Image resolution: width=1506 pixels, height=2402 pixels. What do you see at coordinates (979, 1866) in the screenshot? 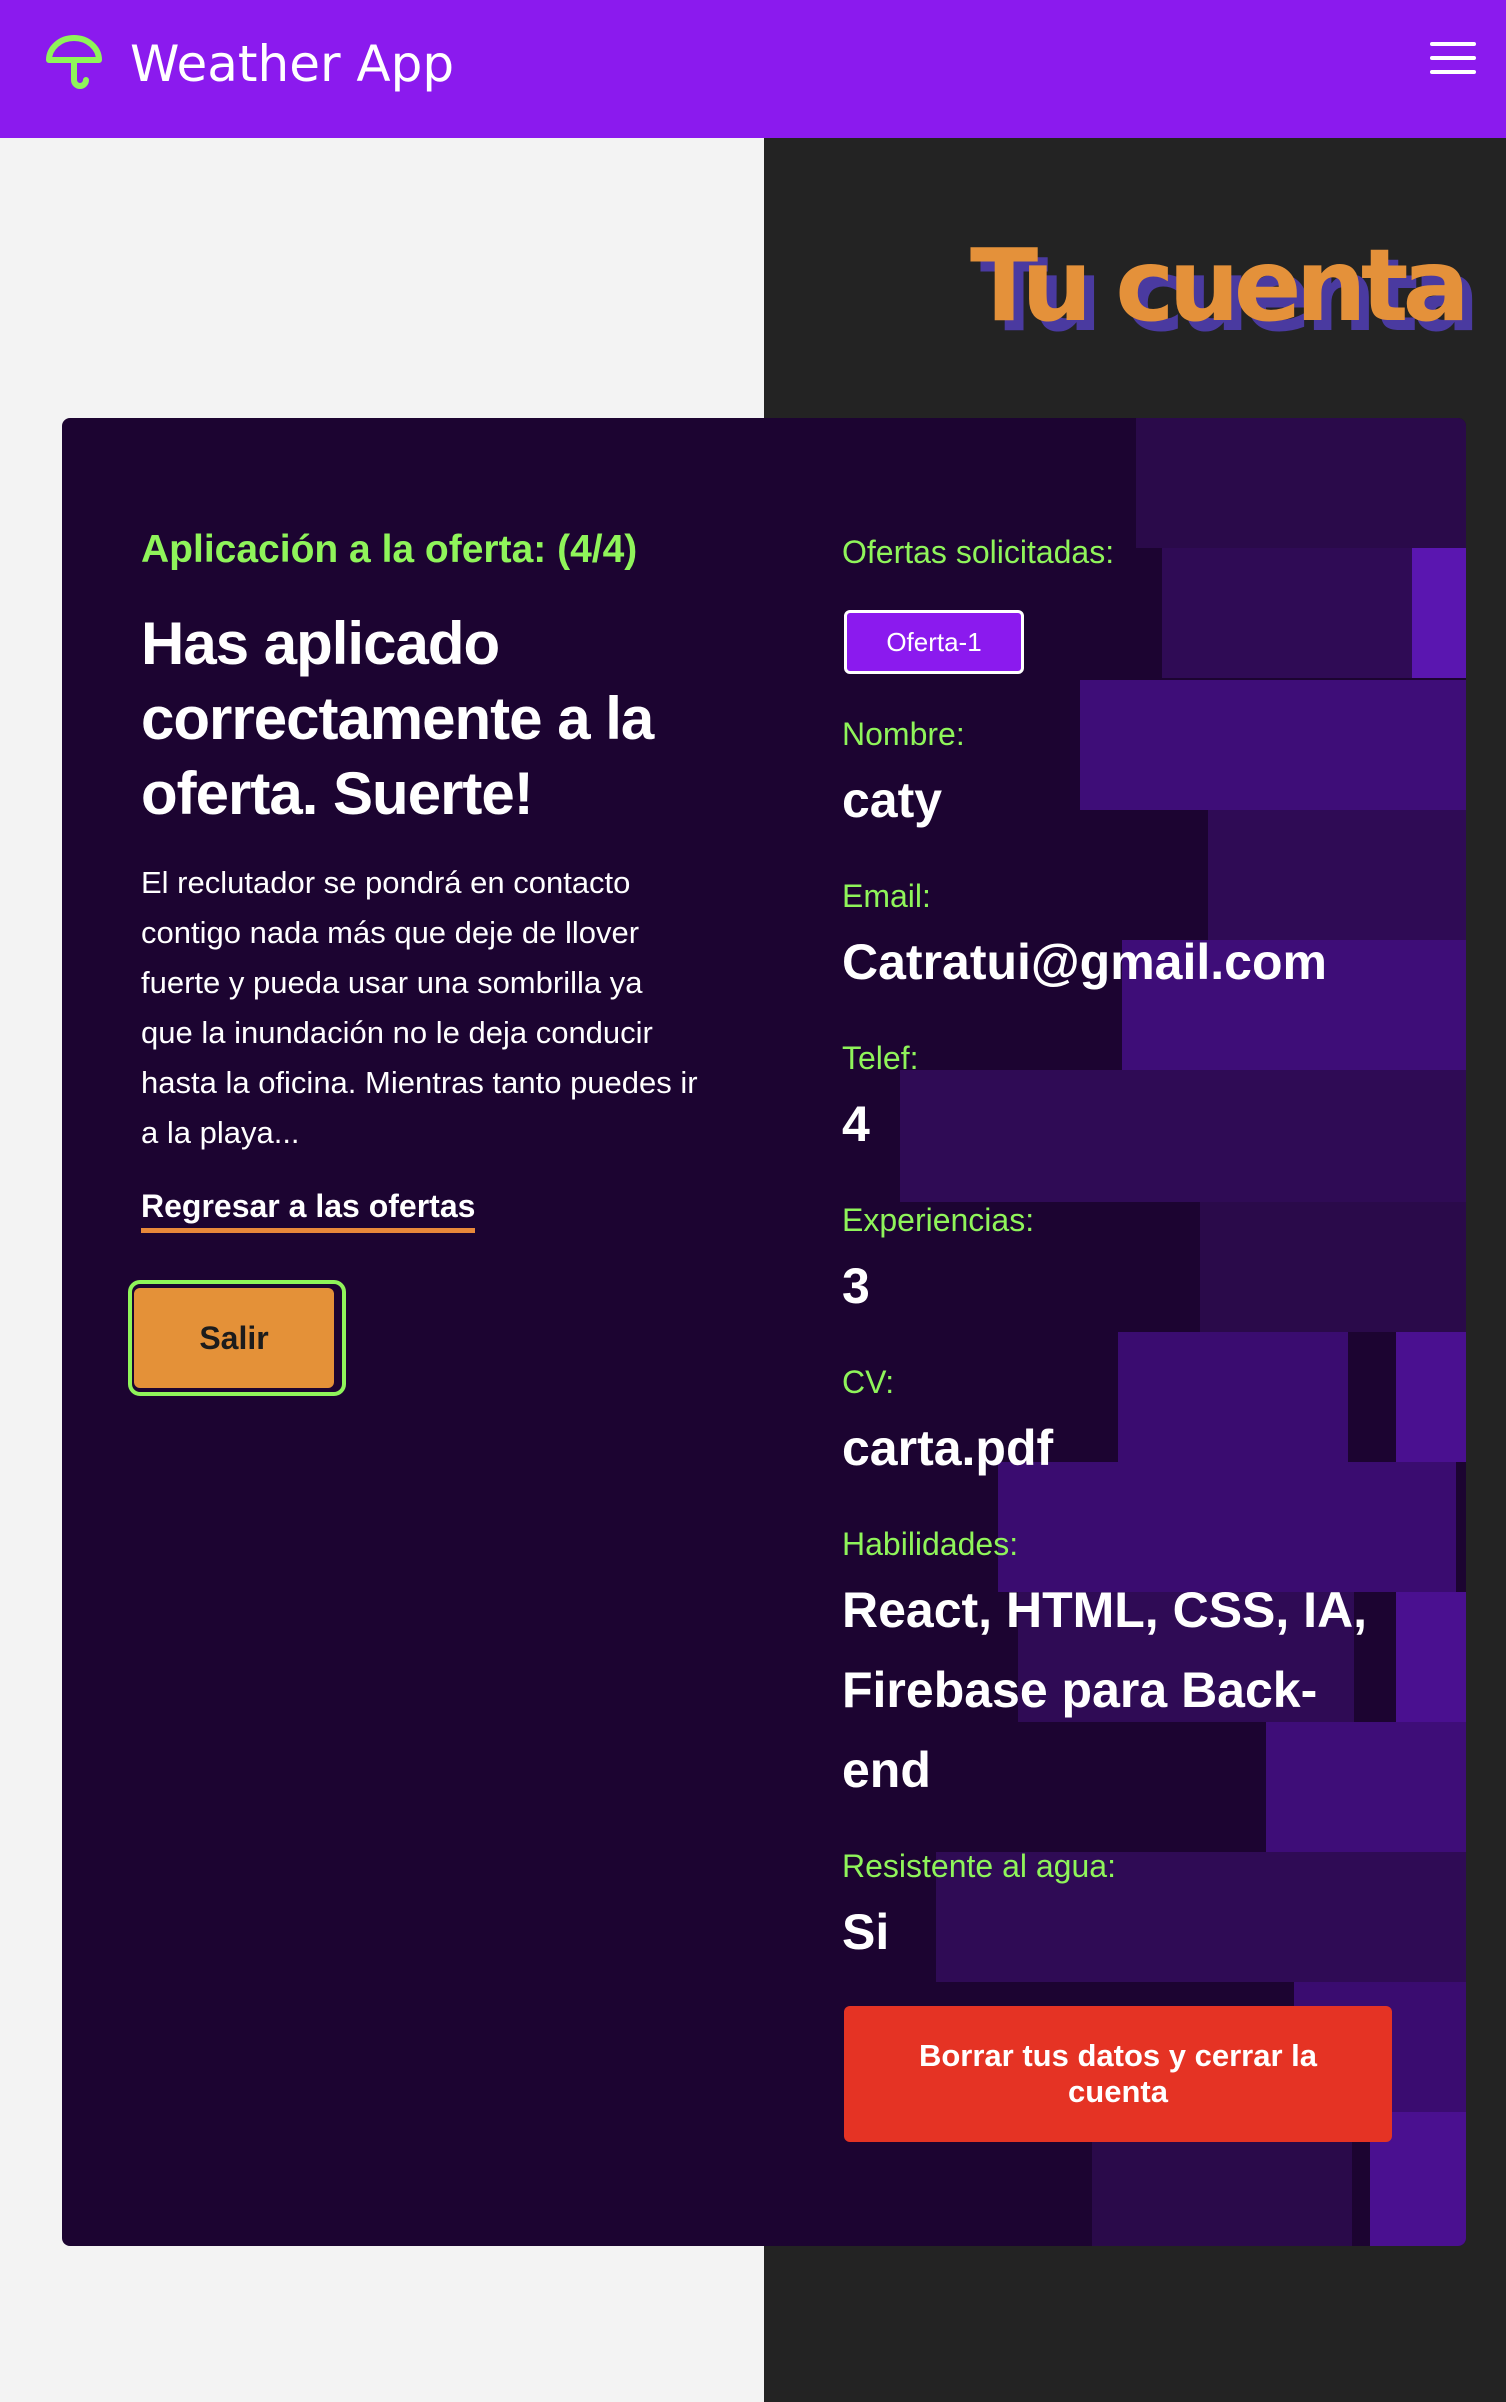
I see `waterproof-label: Resistente al agua:` at bounding box center [979, 1866].